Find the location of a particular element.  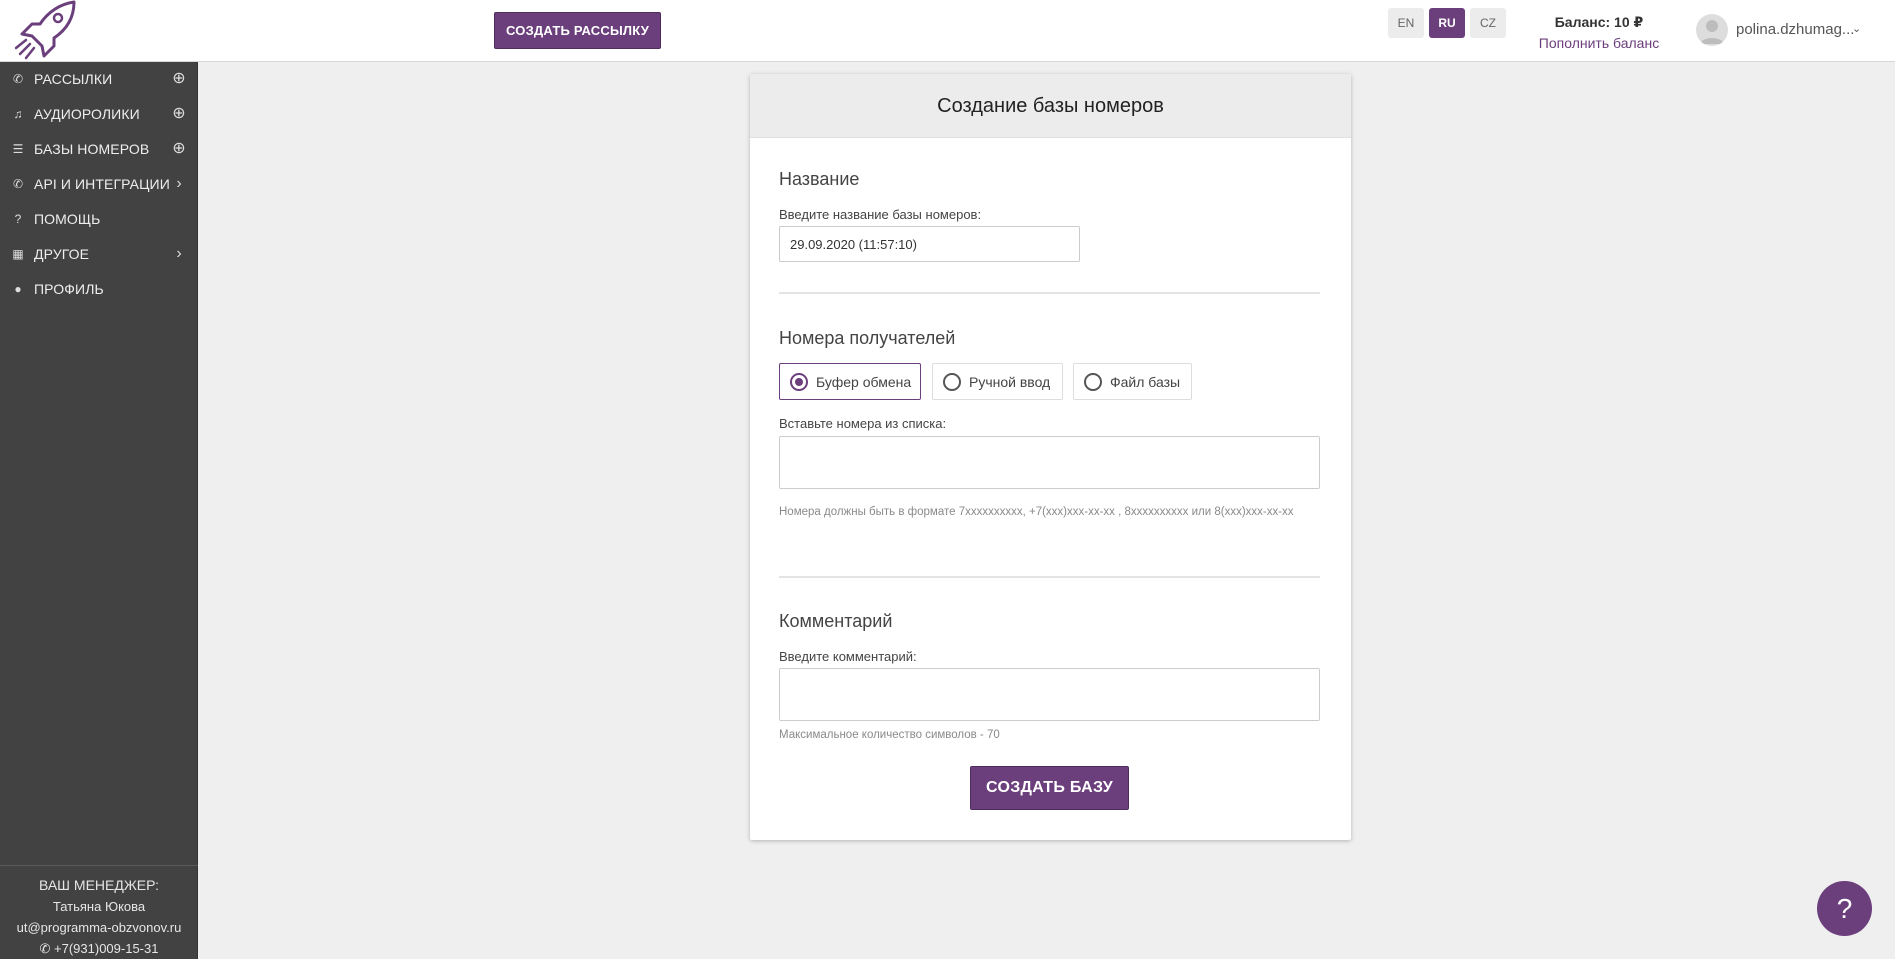

lang-ru-button: RU is located at coordinates (1447, 23).